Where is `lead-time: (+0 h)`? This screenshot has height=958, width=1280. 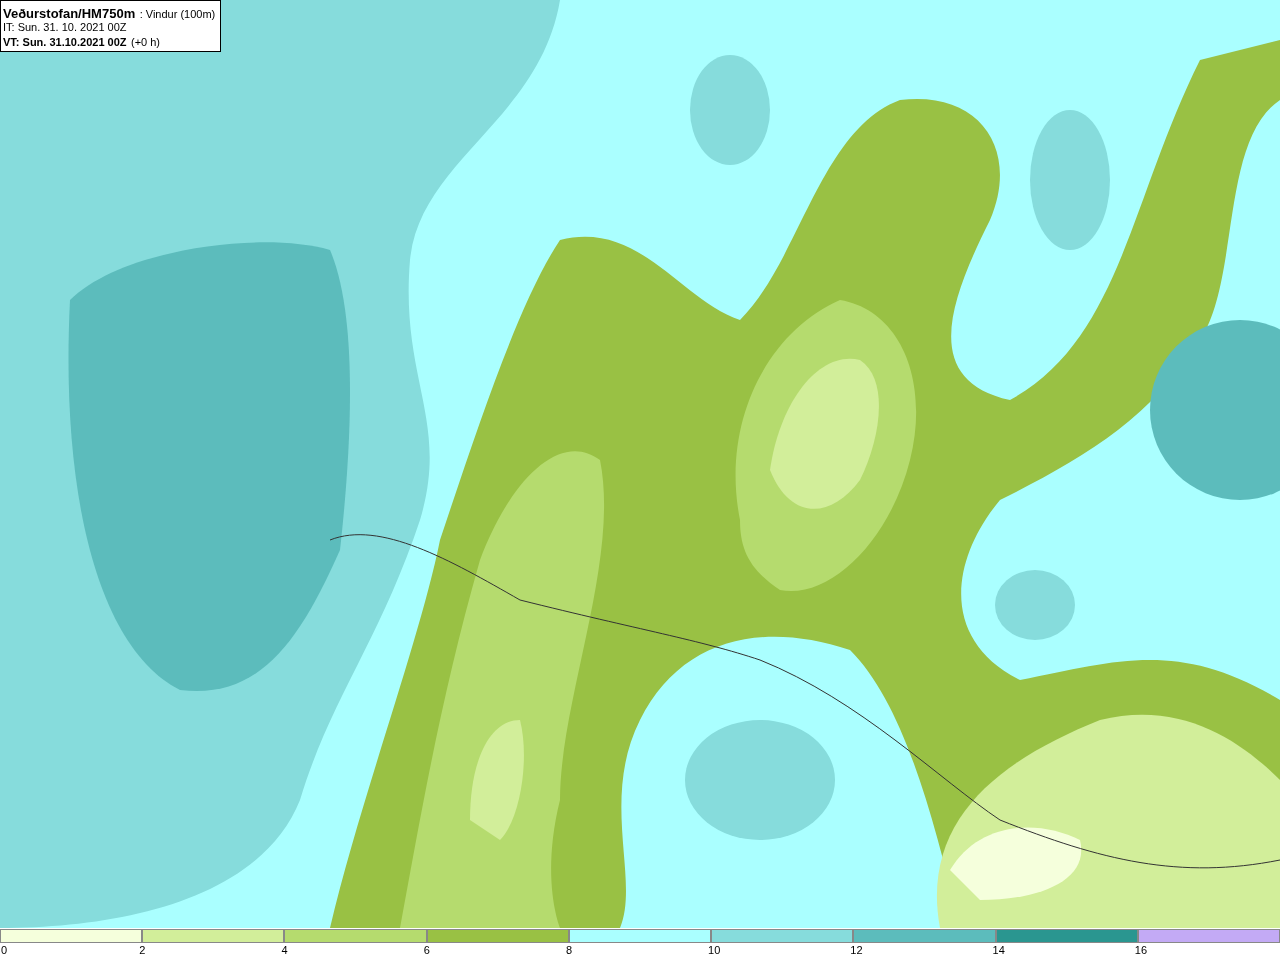 lead-time: (+0 h) is located at coordinates (145, 42).